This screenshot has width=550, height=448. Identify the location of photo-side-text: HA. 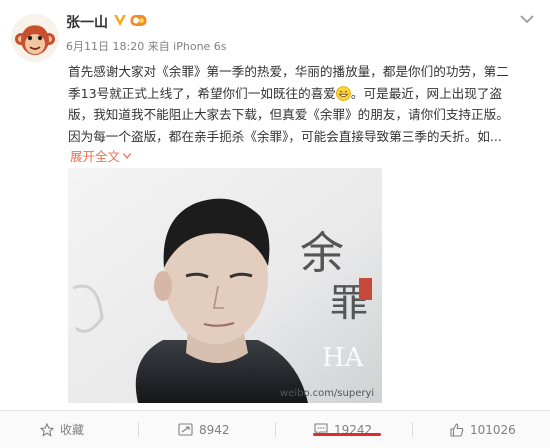
(343, 358).